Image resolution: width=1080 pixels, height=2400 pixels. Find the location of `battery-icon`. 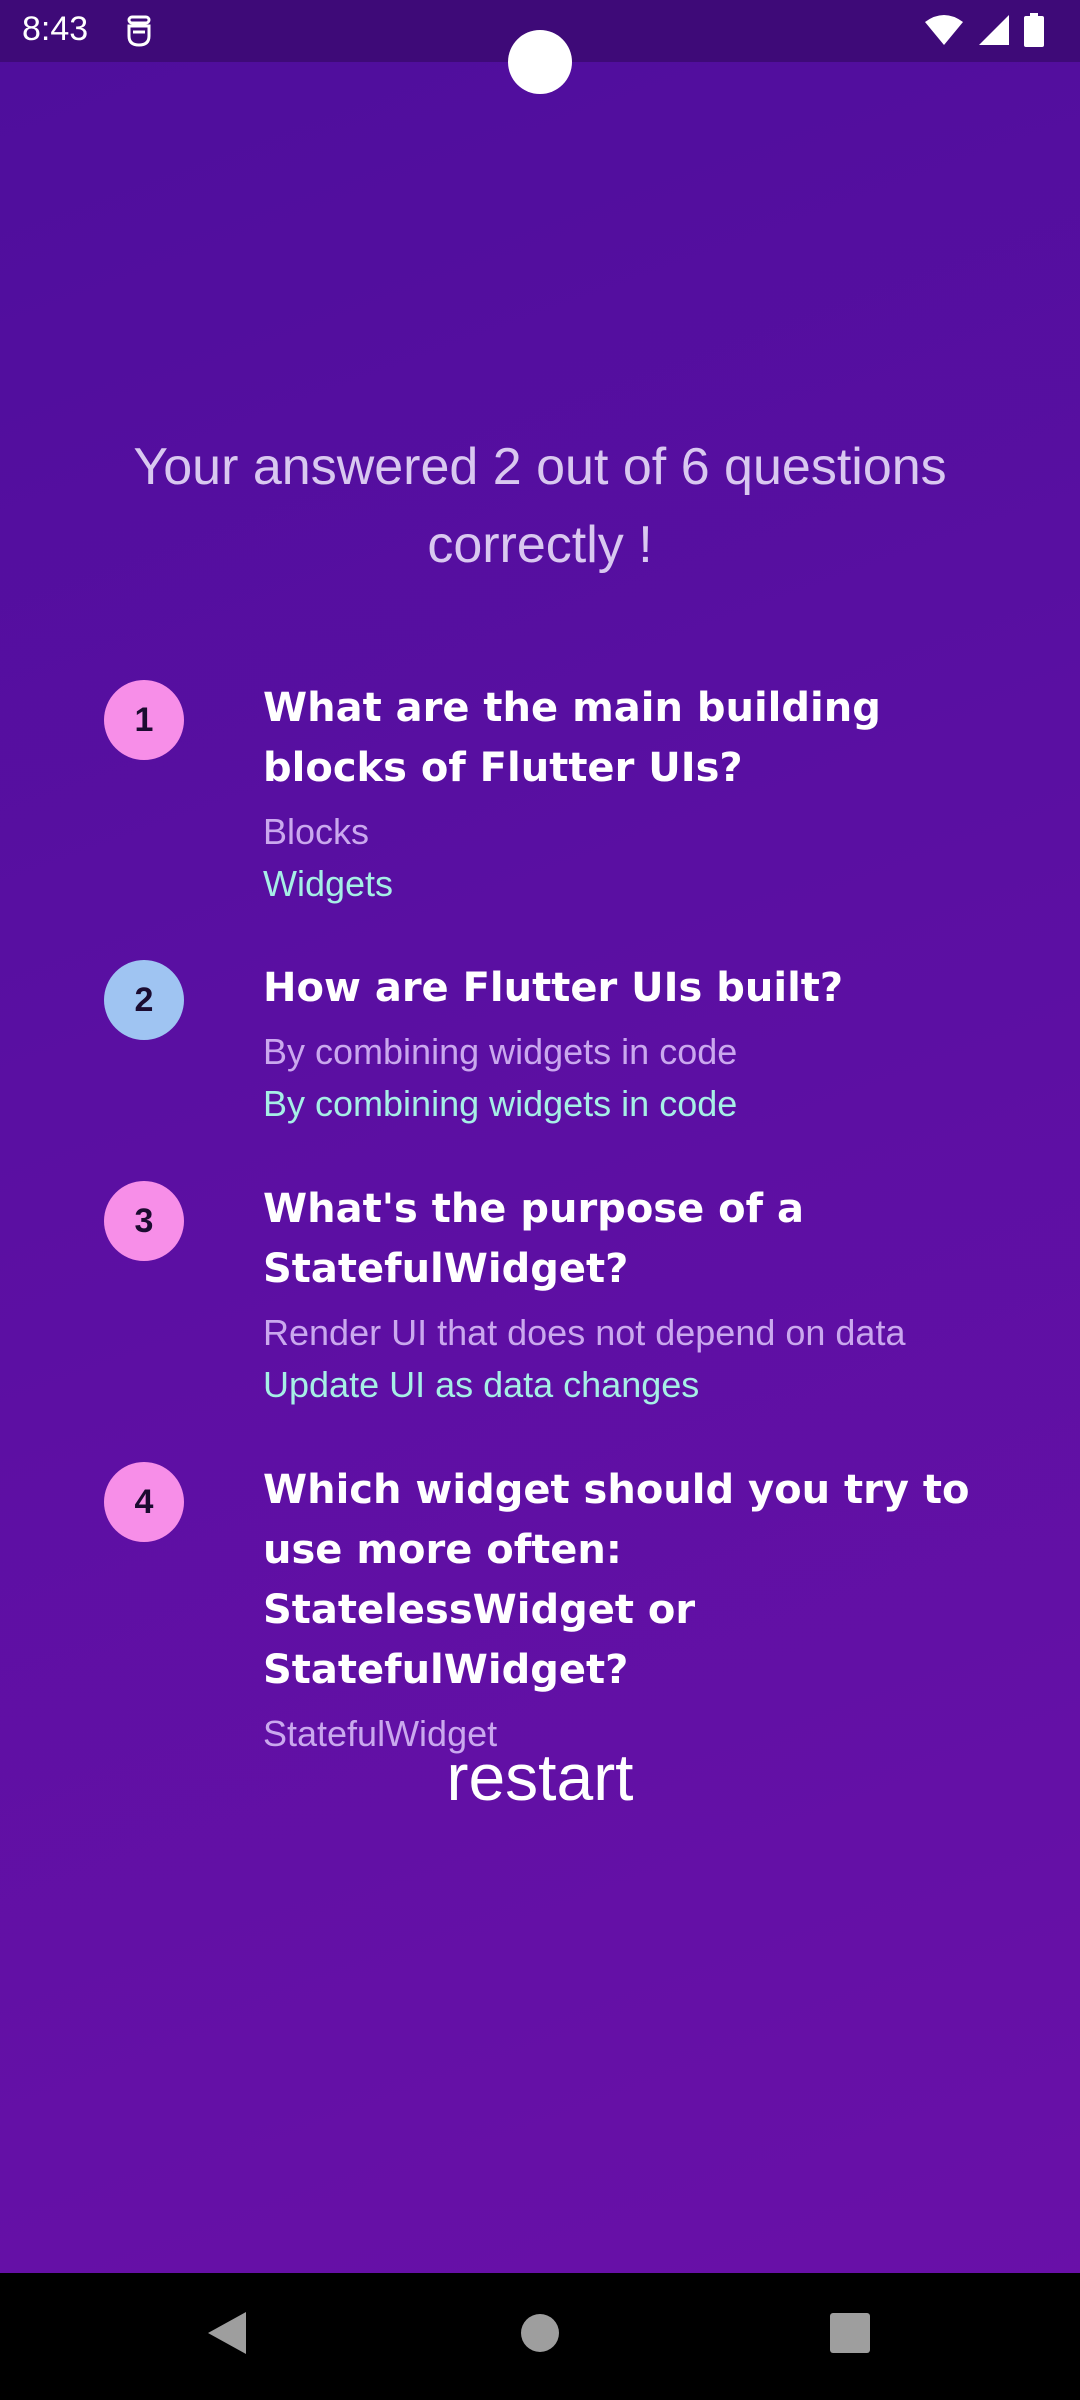

battery-icon is located at coordinates (1034, 32).